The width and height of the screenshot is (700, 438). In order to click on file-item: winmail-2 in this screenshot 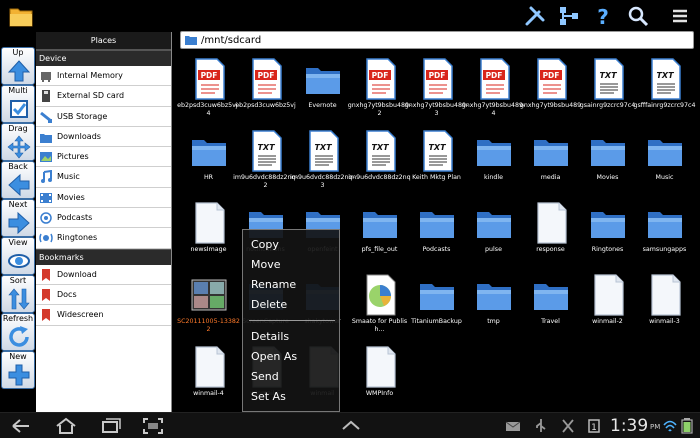, I will do `click(607, 311)`.